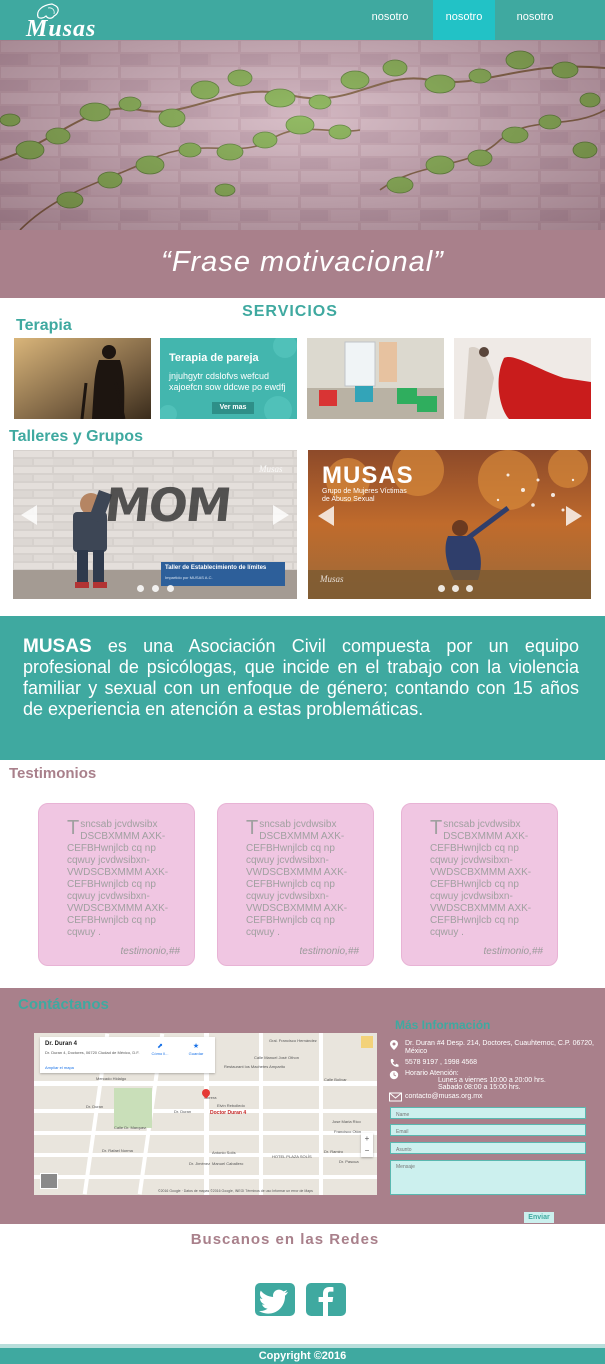 This screenshot has width=605, height=1364. What do you see at coordinates (111, 1078) in the screenshot?
I see `map-street-label: Mercado Hidalgo` at bounding box center [111, 1078].